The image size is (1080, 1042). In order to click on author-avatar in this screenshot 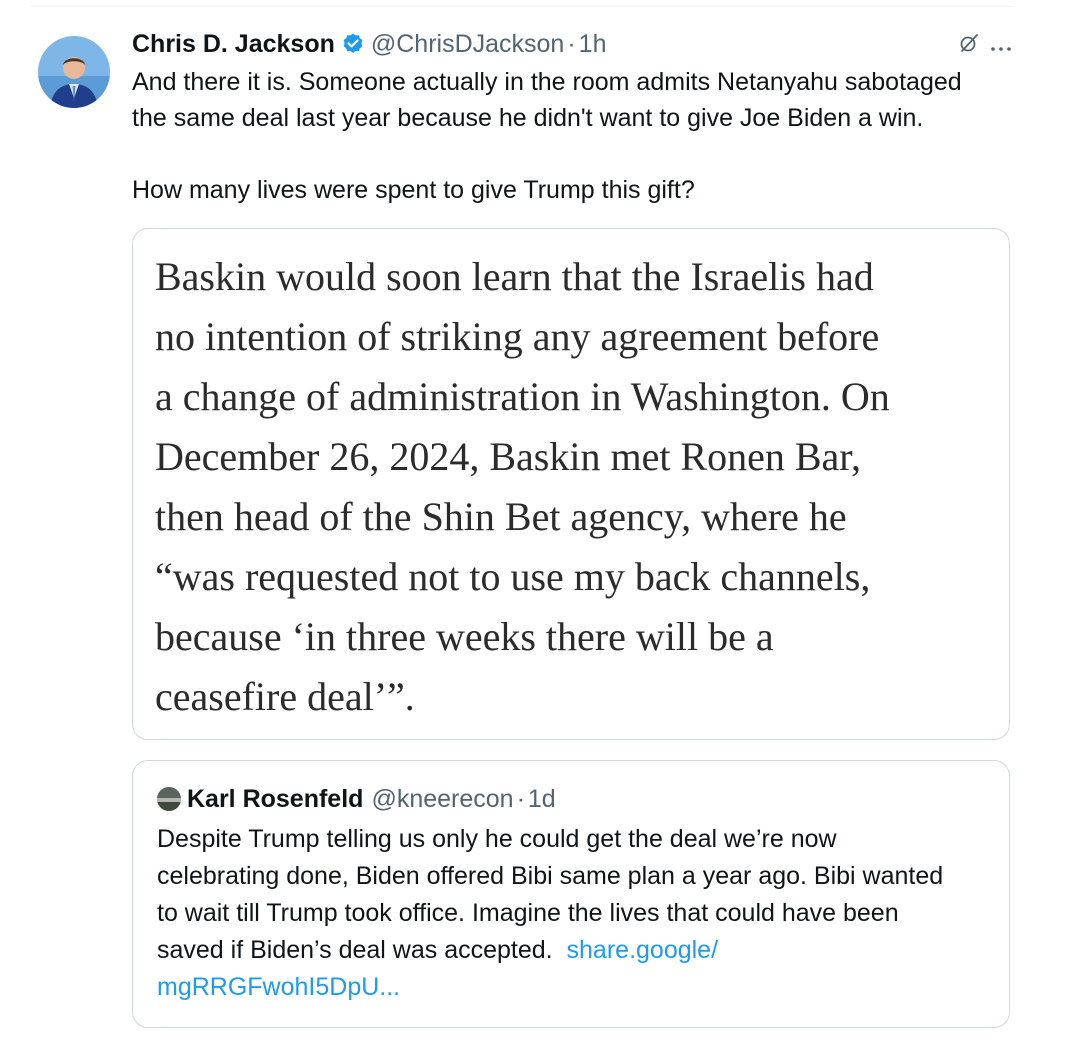, I will do `click(74, 72)`.